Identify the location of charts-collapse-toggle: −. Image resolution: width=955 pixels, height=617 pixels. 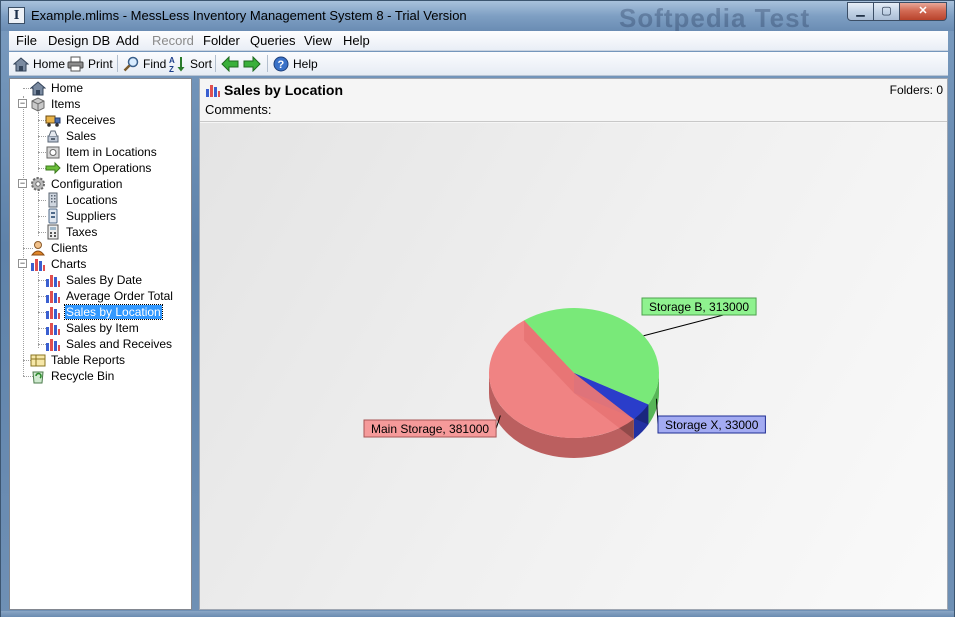
(22, 263).